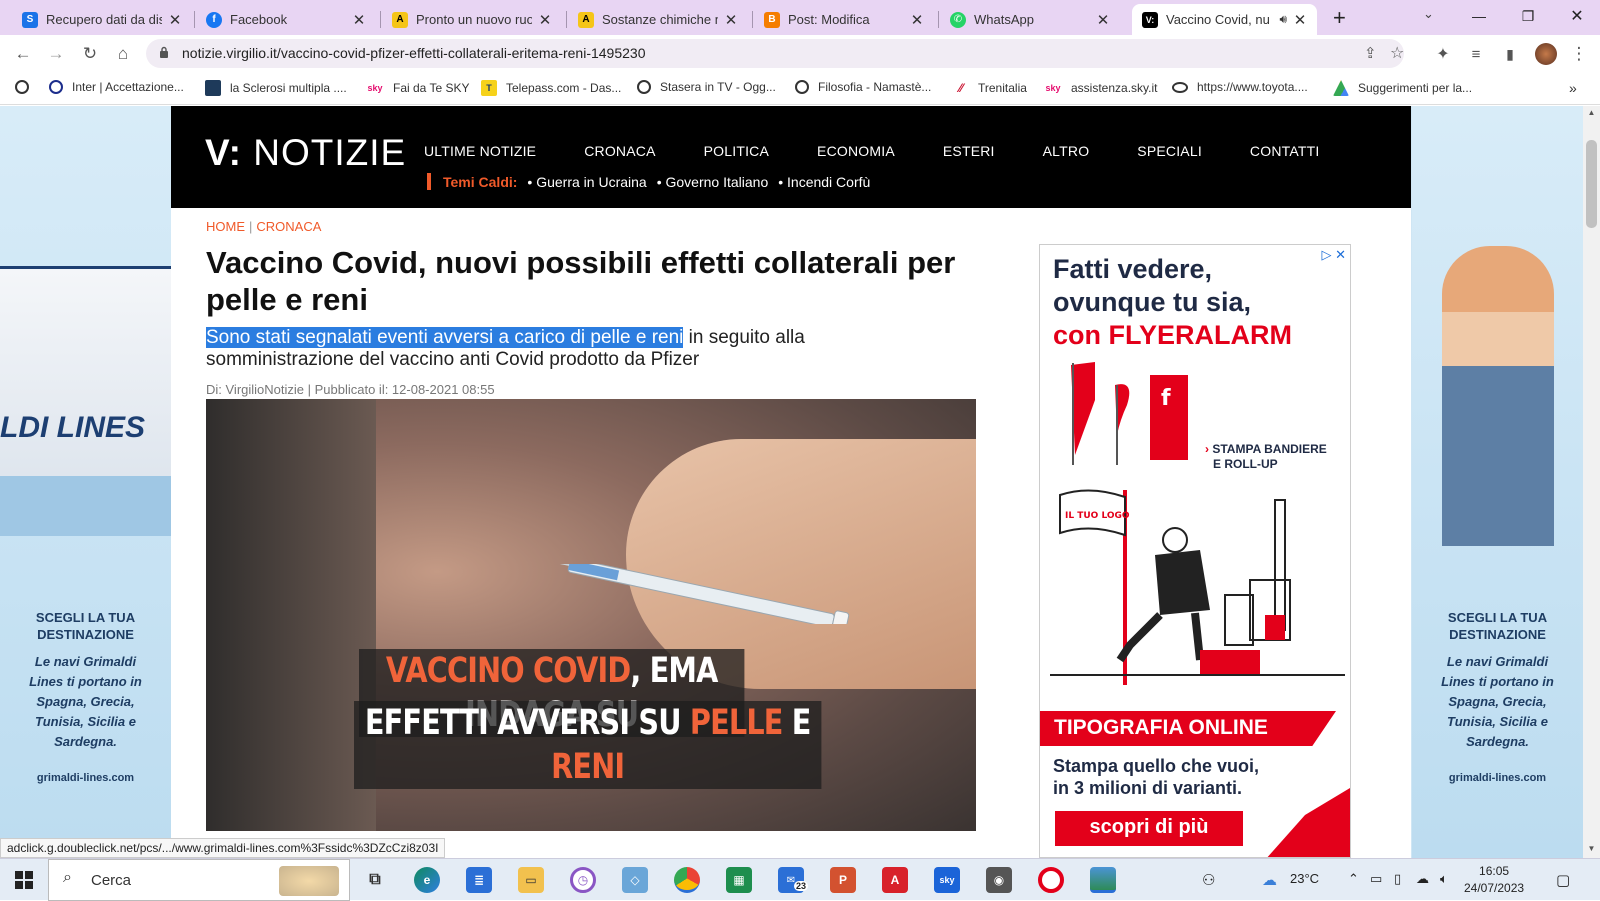  I want to click on breadcrumb-home: HOME, so click(225, 226).